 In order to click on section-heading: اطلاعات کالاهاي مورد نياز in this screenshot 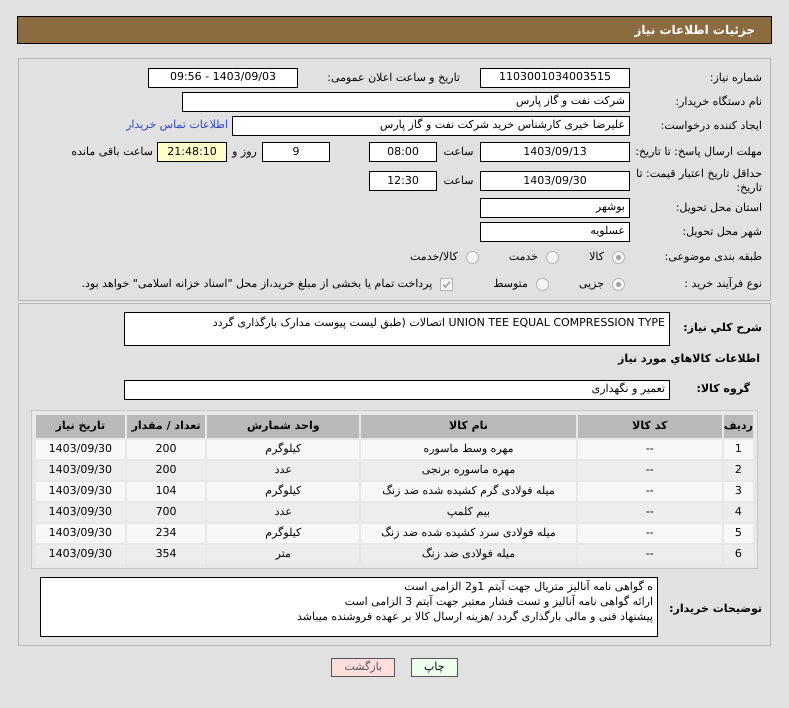, I will do `click(689, 358)`.